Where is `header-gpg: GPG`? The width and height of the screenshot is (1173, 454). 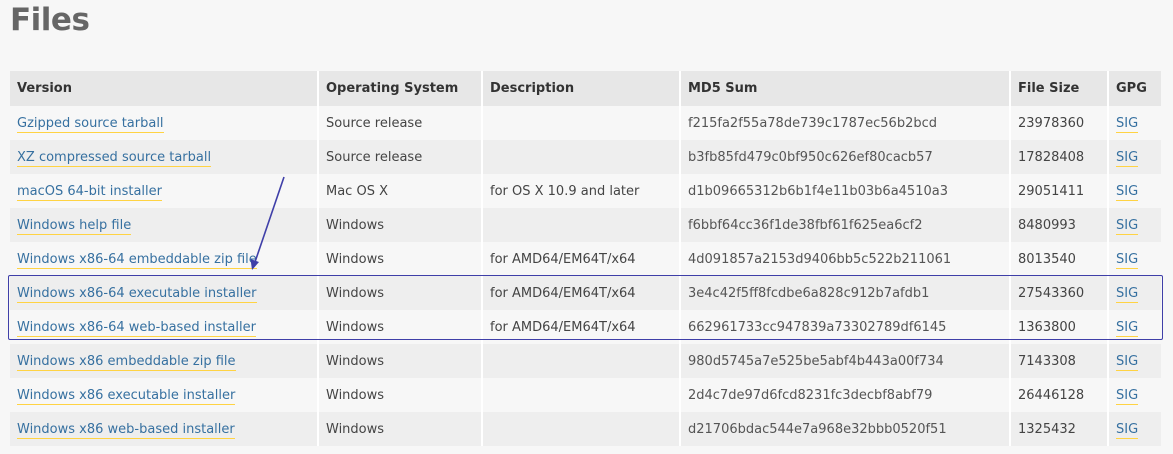 header-gpg: GPG is located at coordinates (1135, 88).